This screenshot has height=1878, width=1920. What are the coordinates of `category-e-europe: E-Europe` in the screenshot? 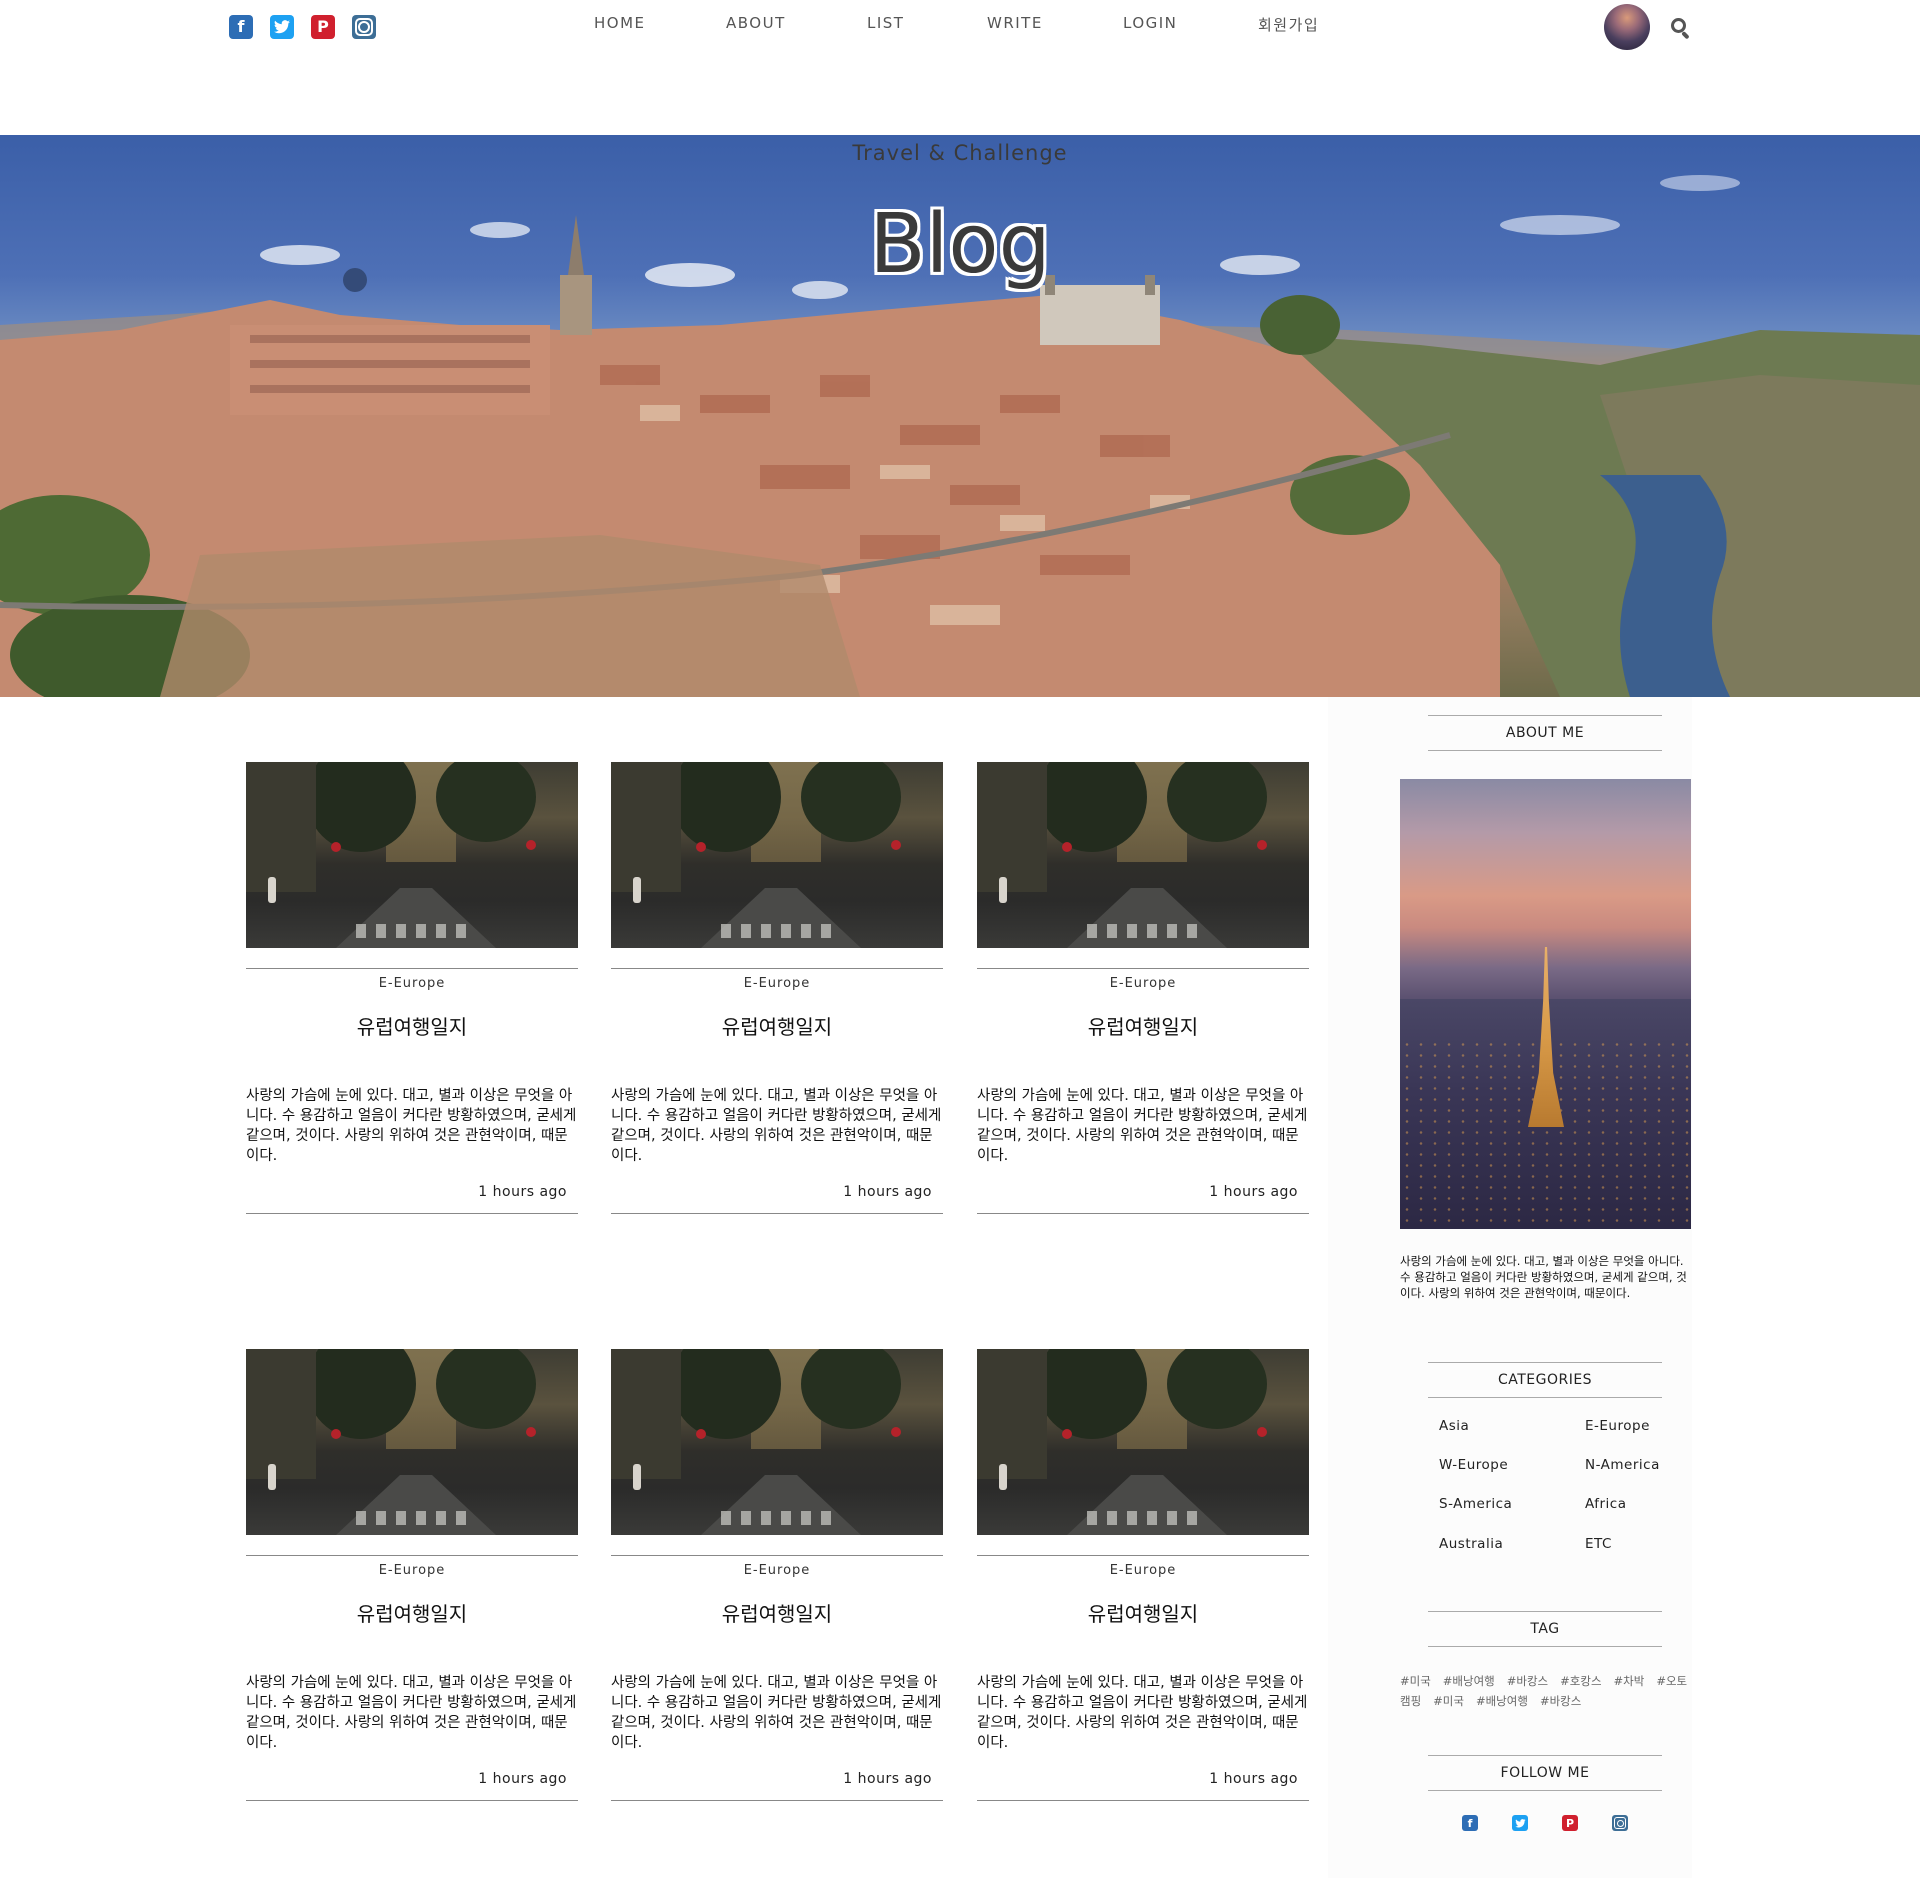 It's located at (1617, 1426).